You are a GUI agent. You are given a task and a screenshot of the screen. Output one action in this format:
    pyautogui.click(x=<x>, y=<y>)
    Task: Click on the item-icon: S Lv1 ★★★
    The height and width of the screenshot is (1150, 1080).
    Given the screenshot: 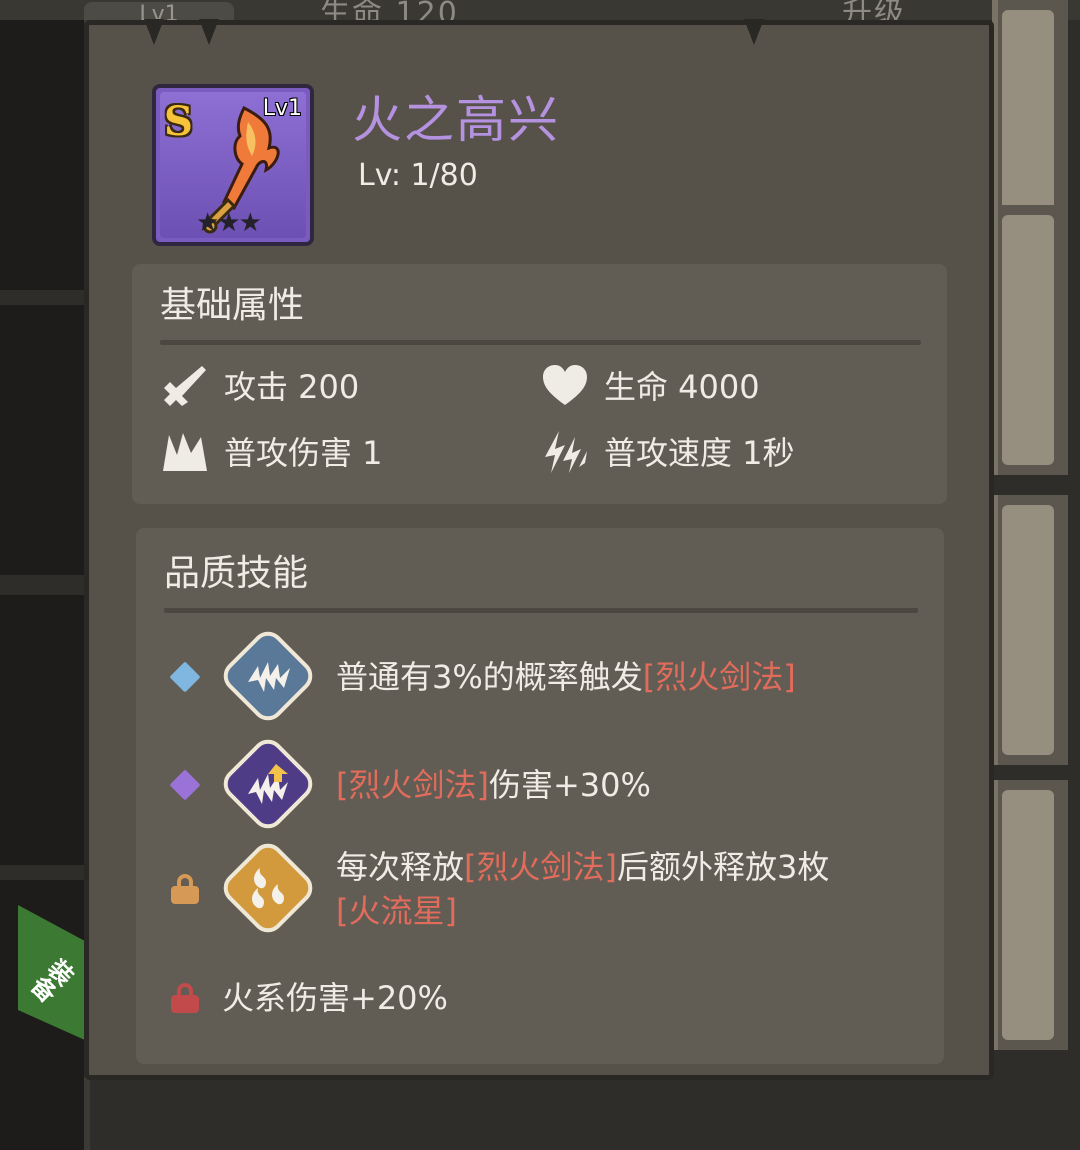 What is the action you would take?
    pyautogui.click(x=233, y=165)
    